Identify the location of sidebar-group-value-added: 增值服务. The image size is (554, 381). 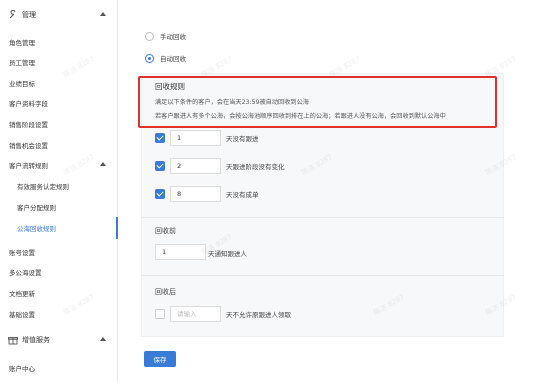
(59, 340).